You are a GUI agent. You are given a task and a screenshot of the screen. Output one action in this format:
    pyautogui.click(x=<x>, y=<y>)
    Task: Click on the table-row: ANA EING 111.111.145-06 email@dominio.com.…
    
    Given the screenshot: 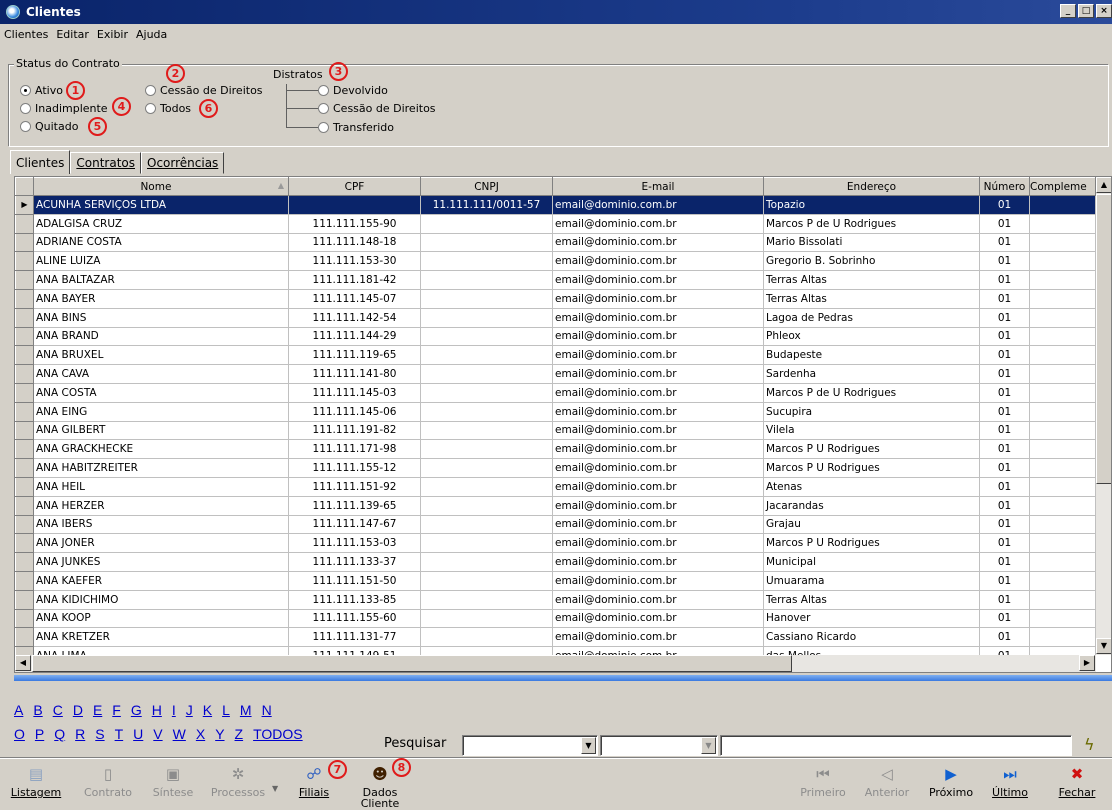 What is the action you would take?
    pyautogui.click(x=555, y=411)
    